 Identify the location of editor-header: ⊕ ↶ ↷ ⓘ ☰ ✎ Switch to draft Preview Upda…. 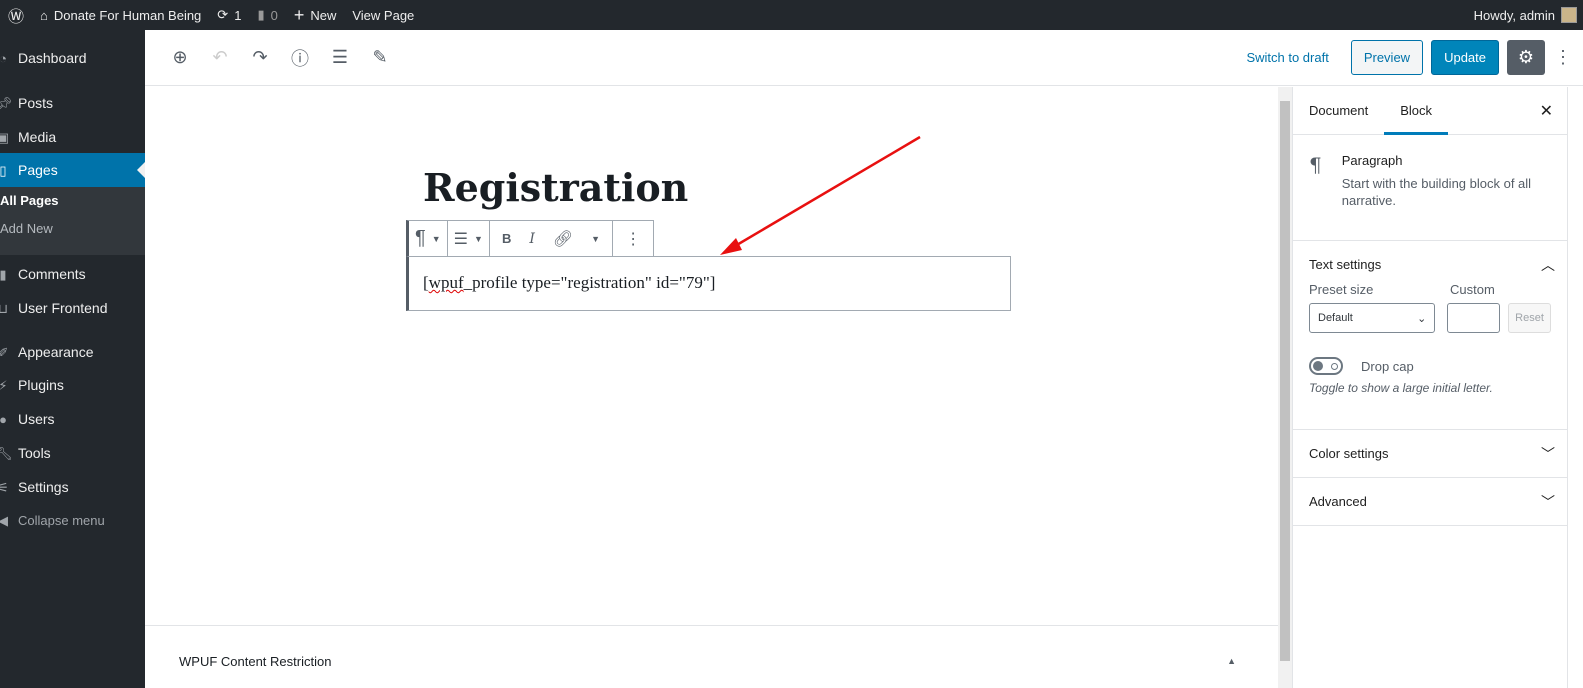
(864, 58).